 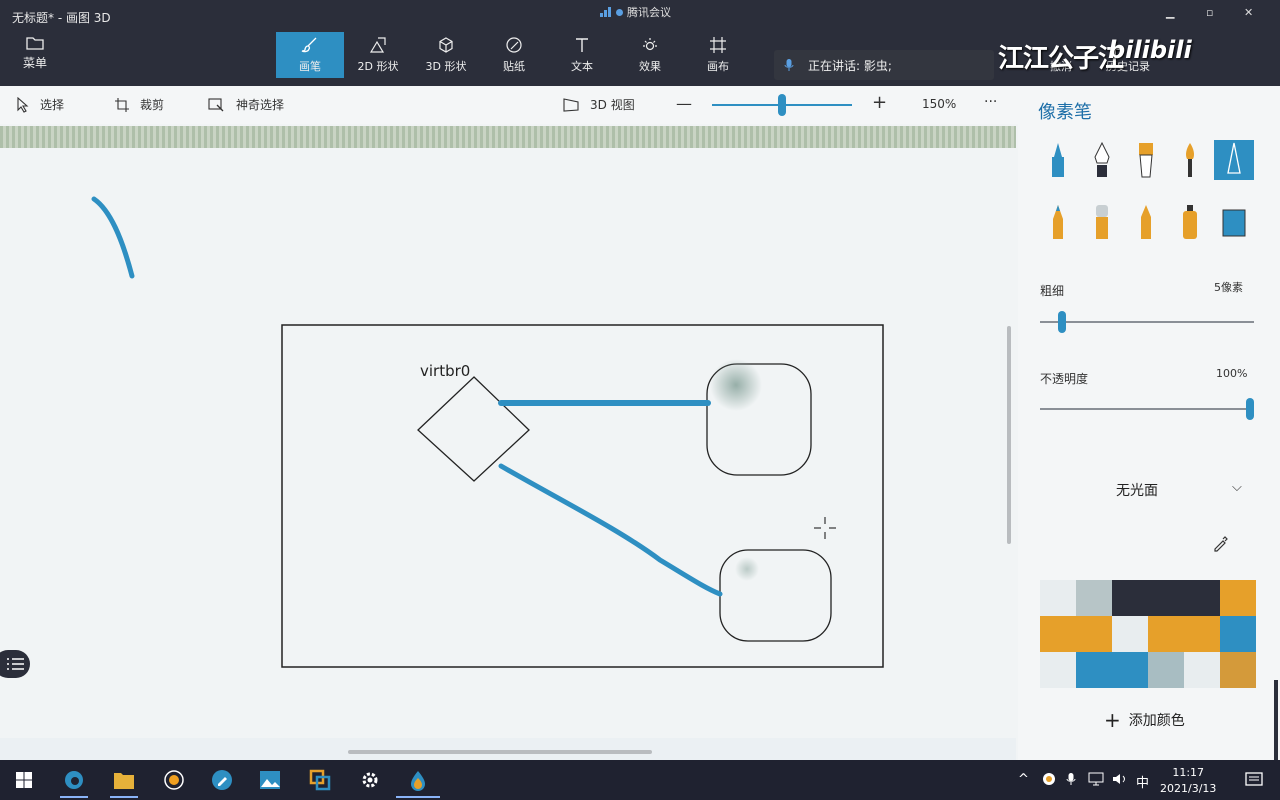 I want to click on marker-icon, so click(x=1058, y=160).